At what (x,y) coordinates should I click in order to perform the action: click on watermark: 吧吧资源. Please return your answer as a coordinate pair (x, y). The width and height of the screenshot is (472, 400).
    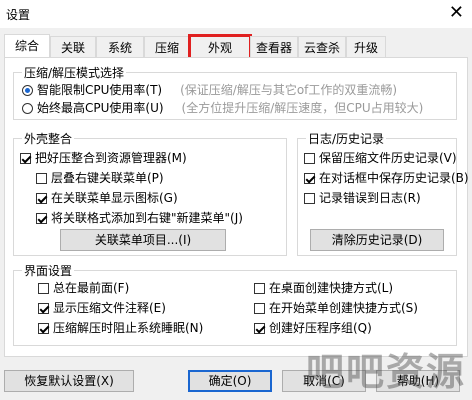
    Looking at the image, I should click on (385, 372).